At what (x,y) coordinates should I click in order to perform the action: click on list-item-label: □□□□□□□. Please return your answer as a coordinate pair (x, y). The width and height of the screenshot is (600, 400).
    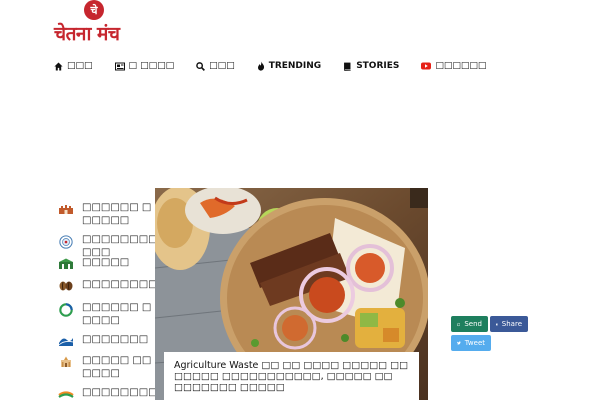
    Looking at the image, I should click on (115, 339).